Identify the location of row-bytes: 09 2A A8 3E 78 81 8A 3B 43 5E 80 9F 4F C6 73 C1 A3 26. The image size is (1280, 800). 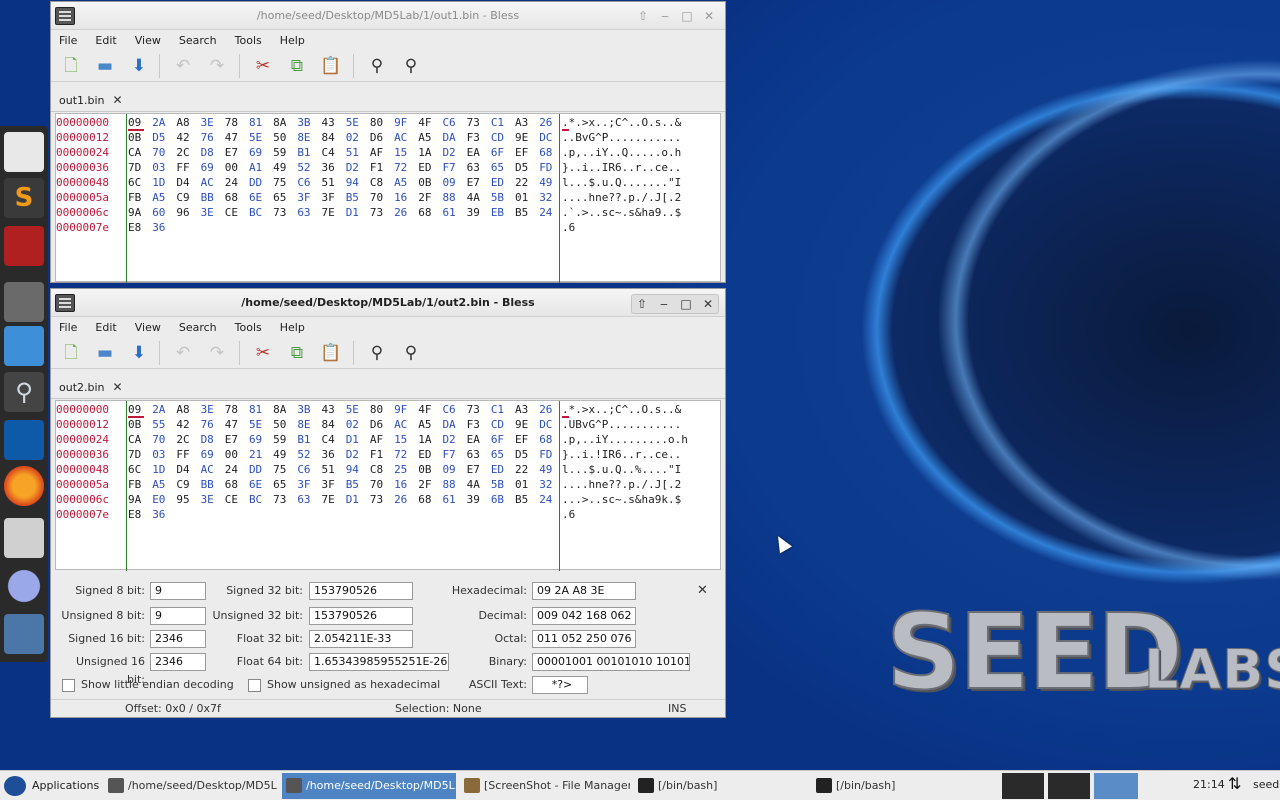
(345, 409).